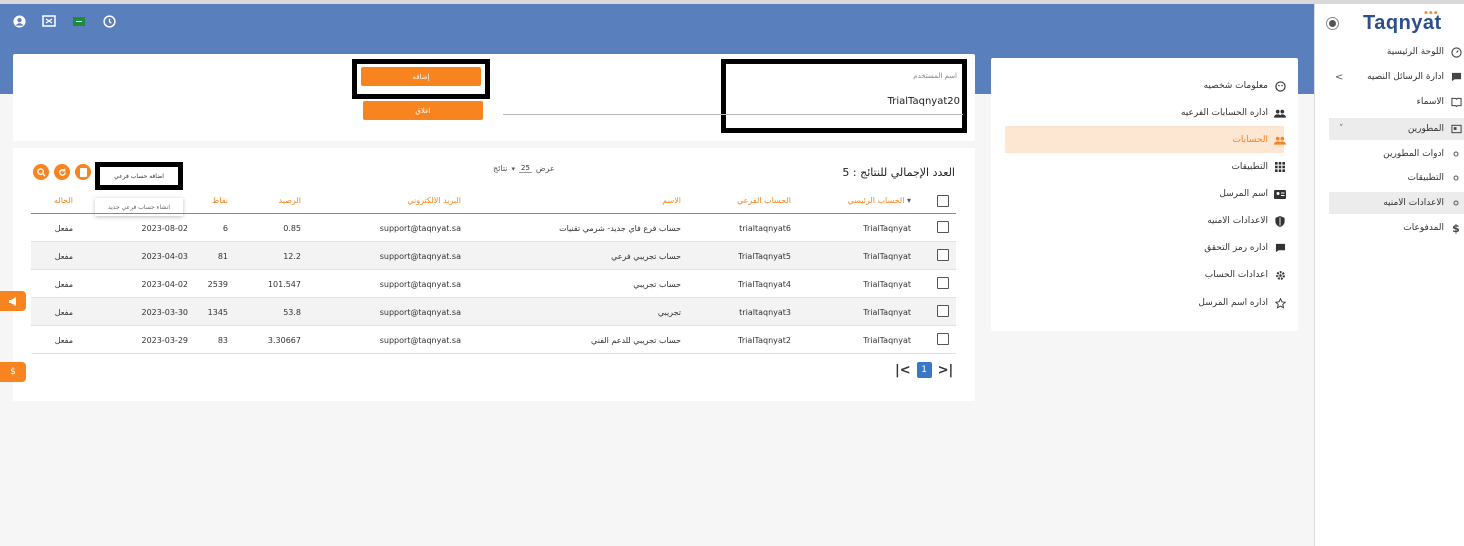 The image size is (1464, 546). I want to click on cell-balance: 0.85, so click(292, 228).